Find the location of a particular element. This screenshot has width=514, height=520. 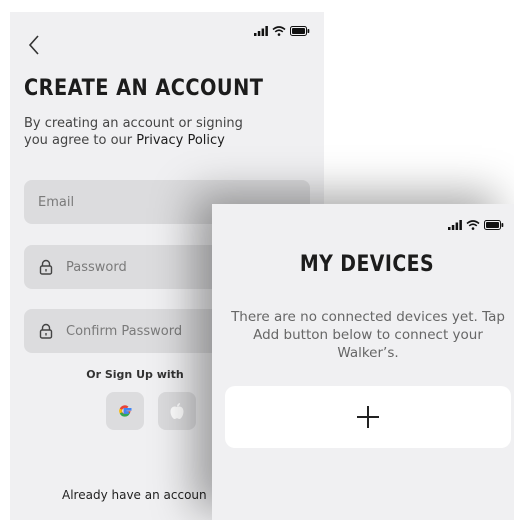

add-device-button is located at coordinates (368, 417).